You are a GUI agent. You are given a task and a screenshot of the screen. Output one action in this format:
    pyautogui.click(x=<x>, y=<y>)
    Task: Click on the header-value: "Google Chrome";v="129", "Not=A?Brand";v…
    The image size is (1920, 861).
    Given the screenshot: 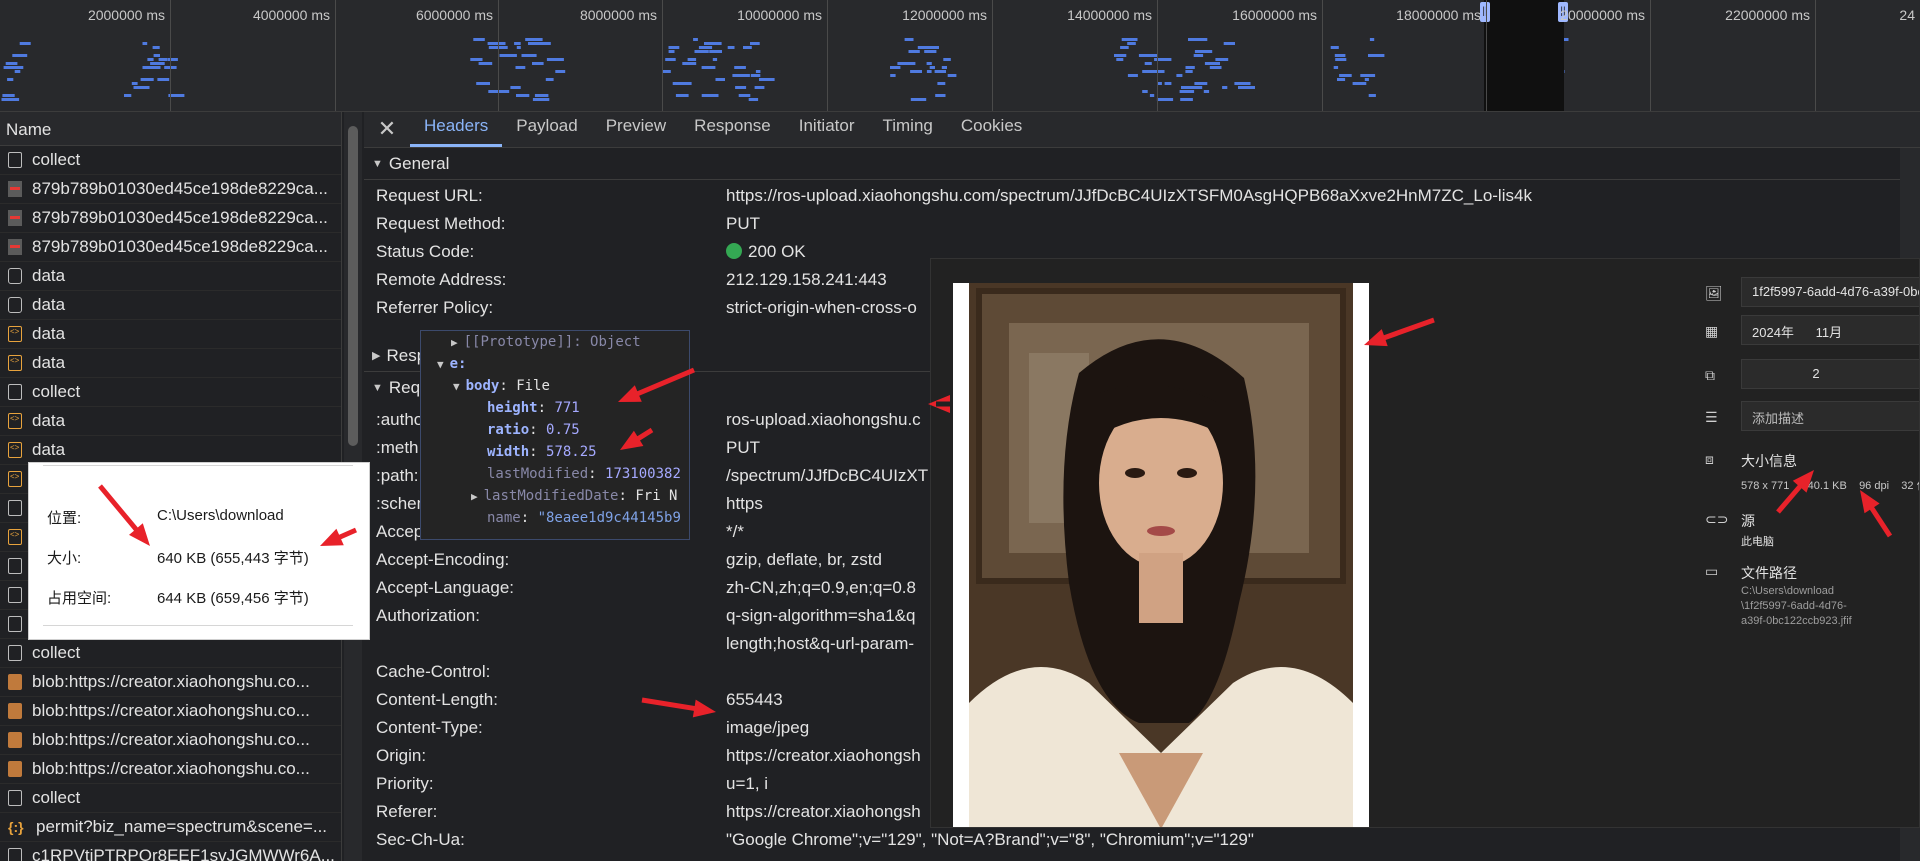 What is the action you would take?
    pyautogui.click(x=990, y=840)
    